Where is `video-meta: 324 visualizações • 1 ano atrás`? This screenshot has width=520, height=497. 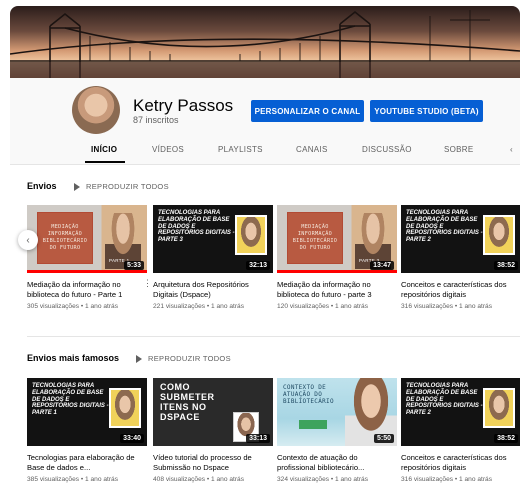 video-meta: 324 visualizações • 1 ano atrás is located at coordinates (323, 479).